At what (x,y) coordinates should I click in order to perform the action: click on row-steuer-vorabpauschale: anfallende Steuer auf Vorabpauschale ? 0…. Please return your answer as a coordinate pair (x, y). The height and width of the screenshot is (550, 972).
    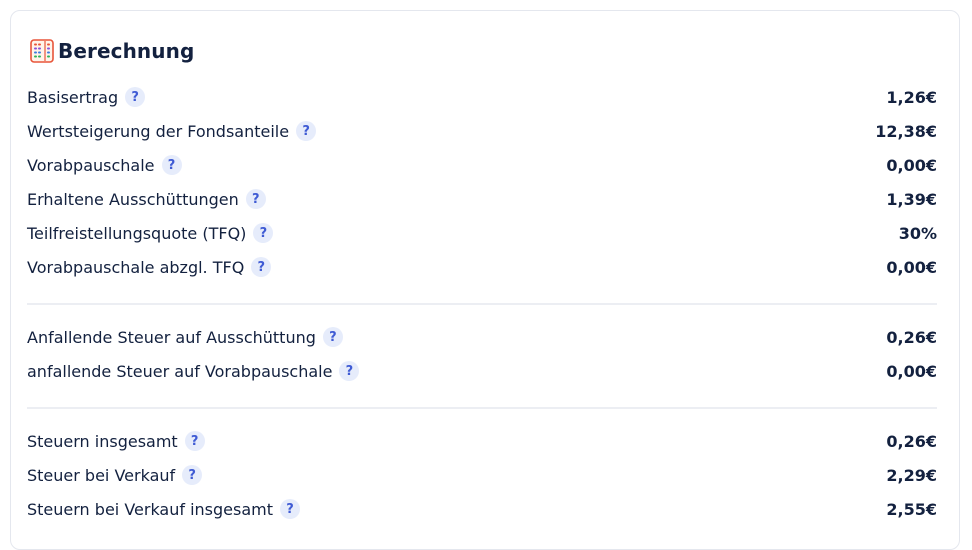
    Looking at the image, I should click on (482, 371).